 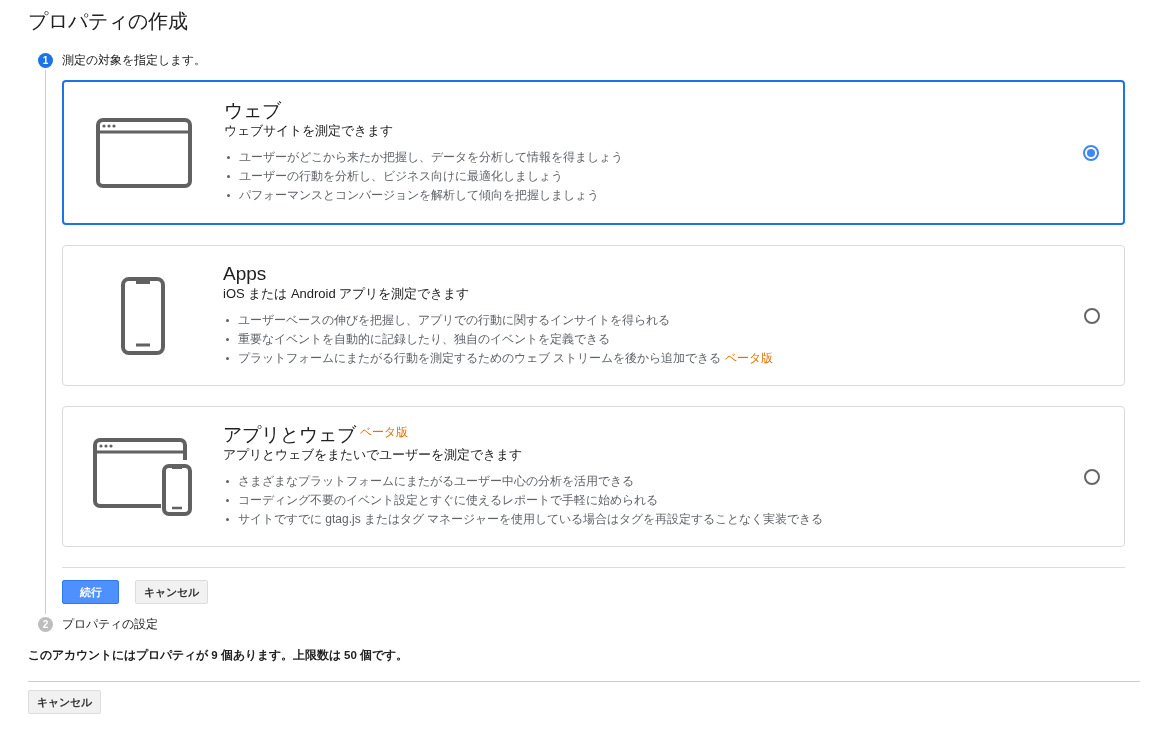 I want to click on bullet-text: サイトですでに gtag.js またはタグ マネージャーを使用している場合はタグを再設定することなく実装できる, so click(x=531, y=519).